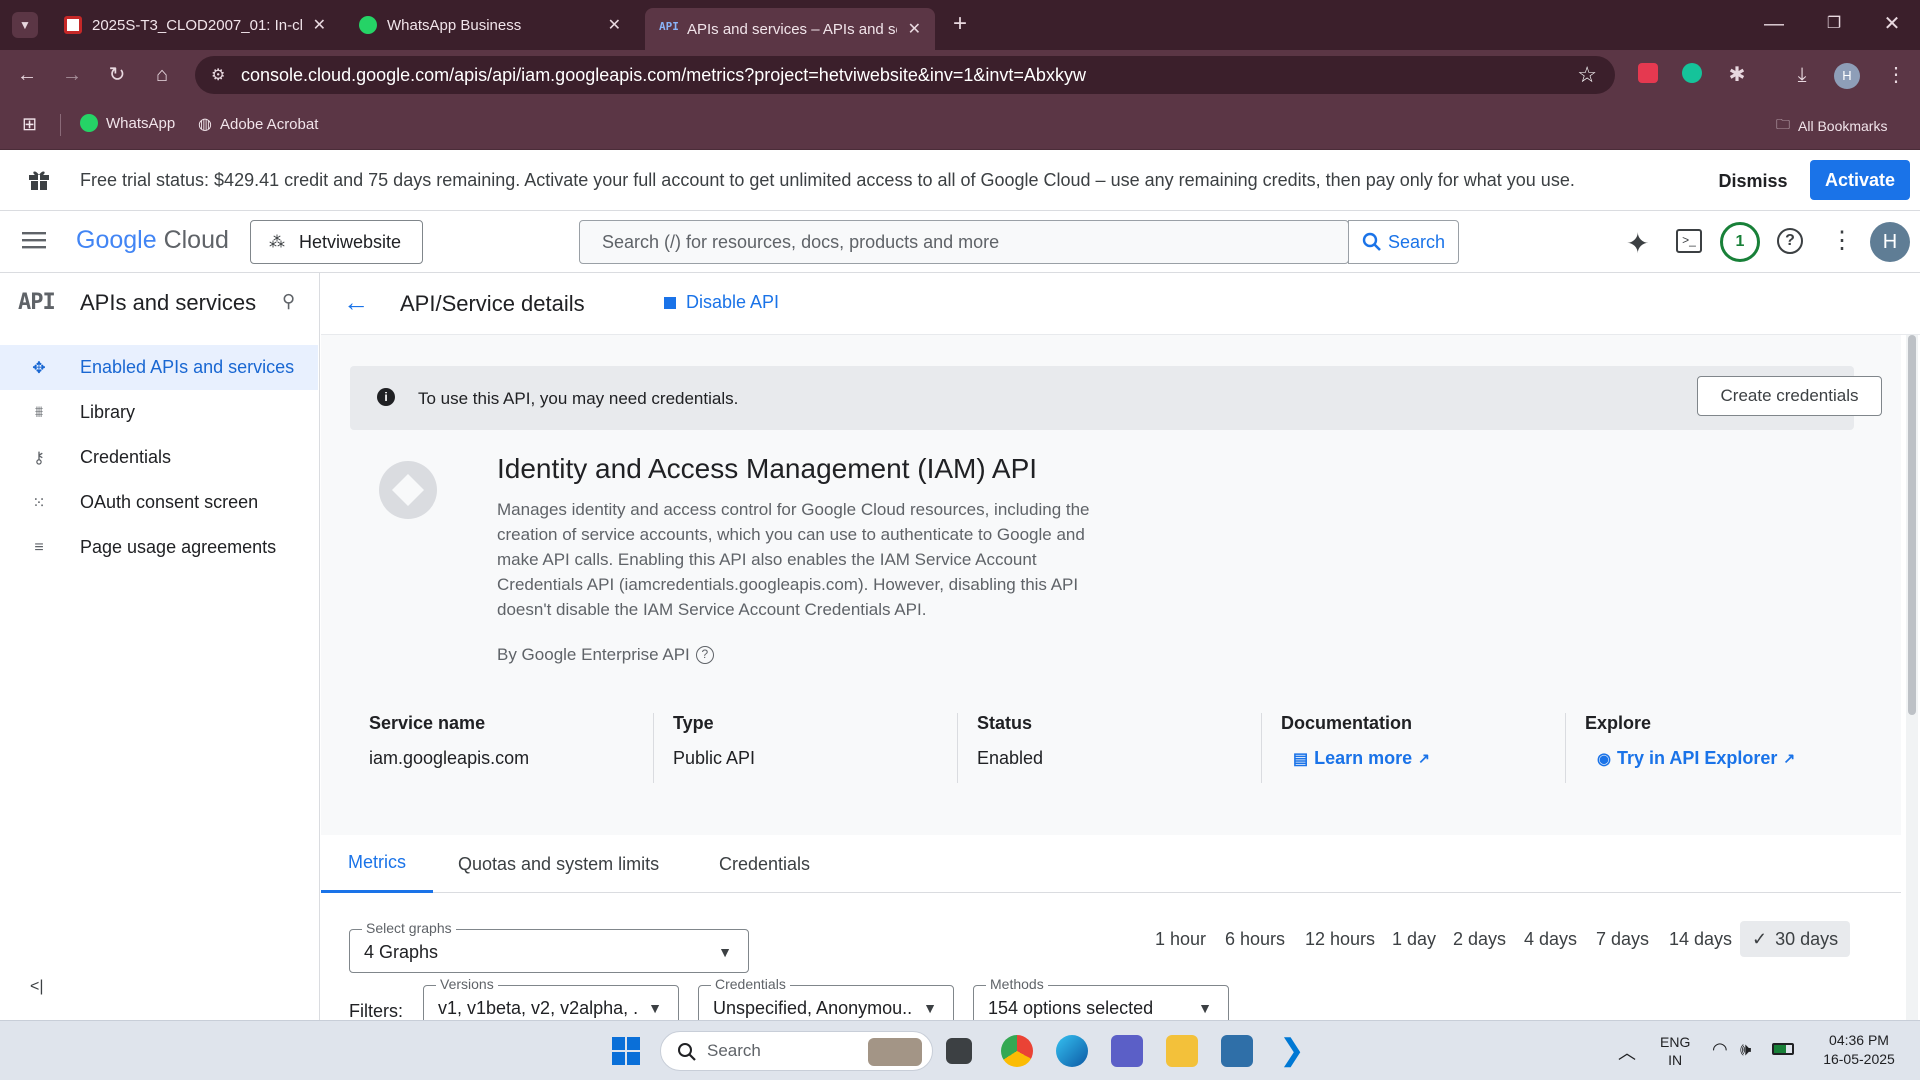 The height and width of the screenshot is (1080, 1920). Describe the element at coordinates (25, 25) in the screenshot. I see `tab-search-icon: ▼` at that location.